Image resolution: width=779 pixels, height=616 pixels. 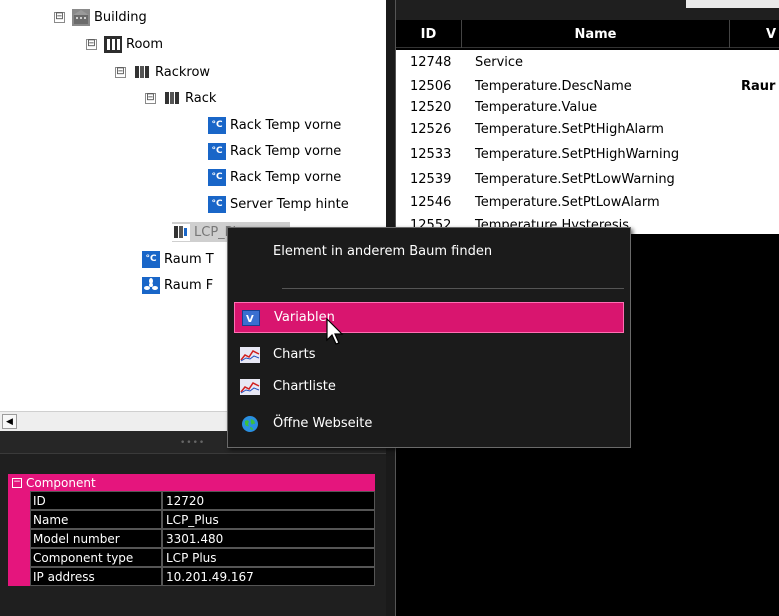 What do you see at coordinates (17, 482) in the screenshot?
I see `collapse-section-icon: −` at bounding box center [17, 482].